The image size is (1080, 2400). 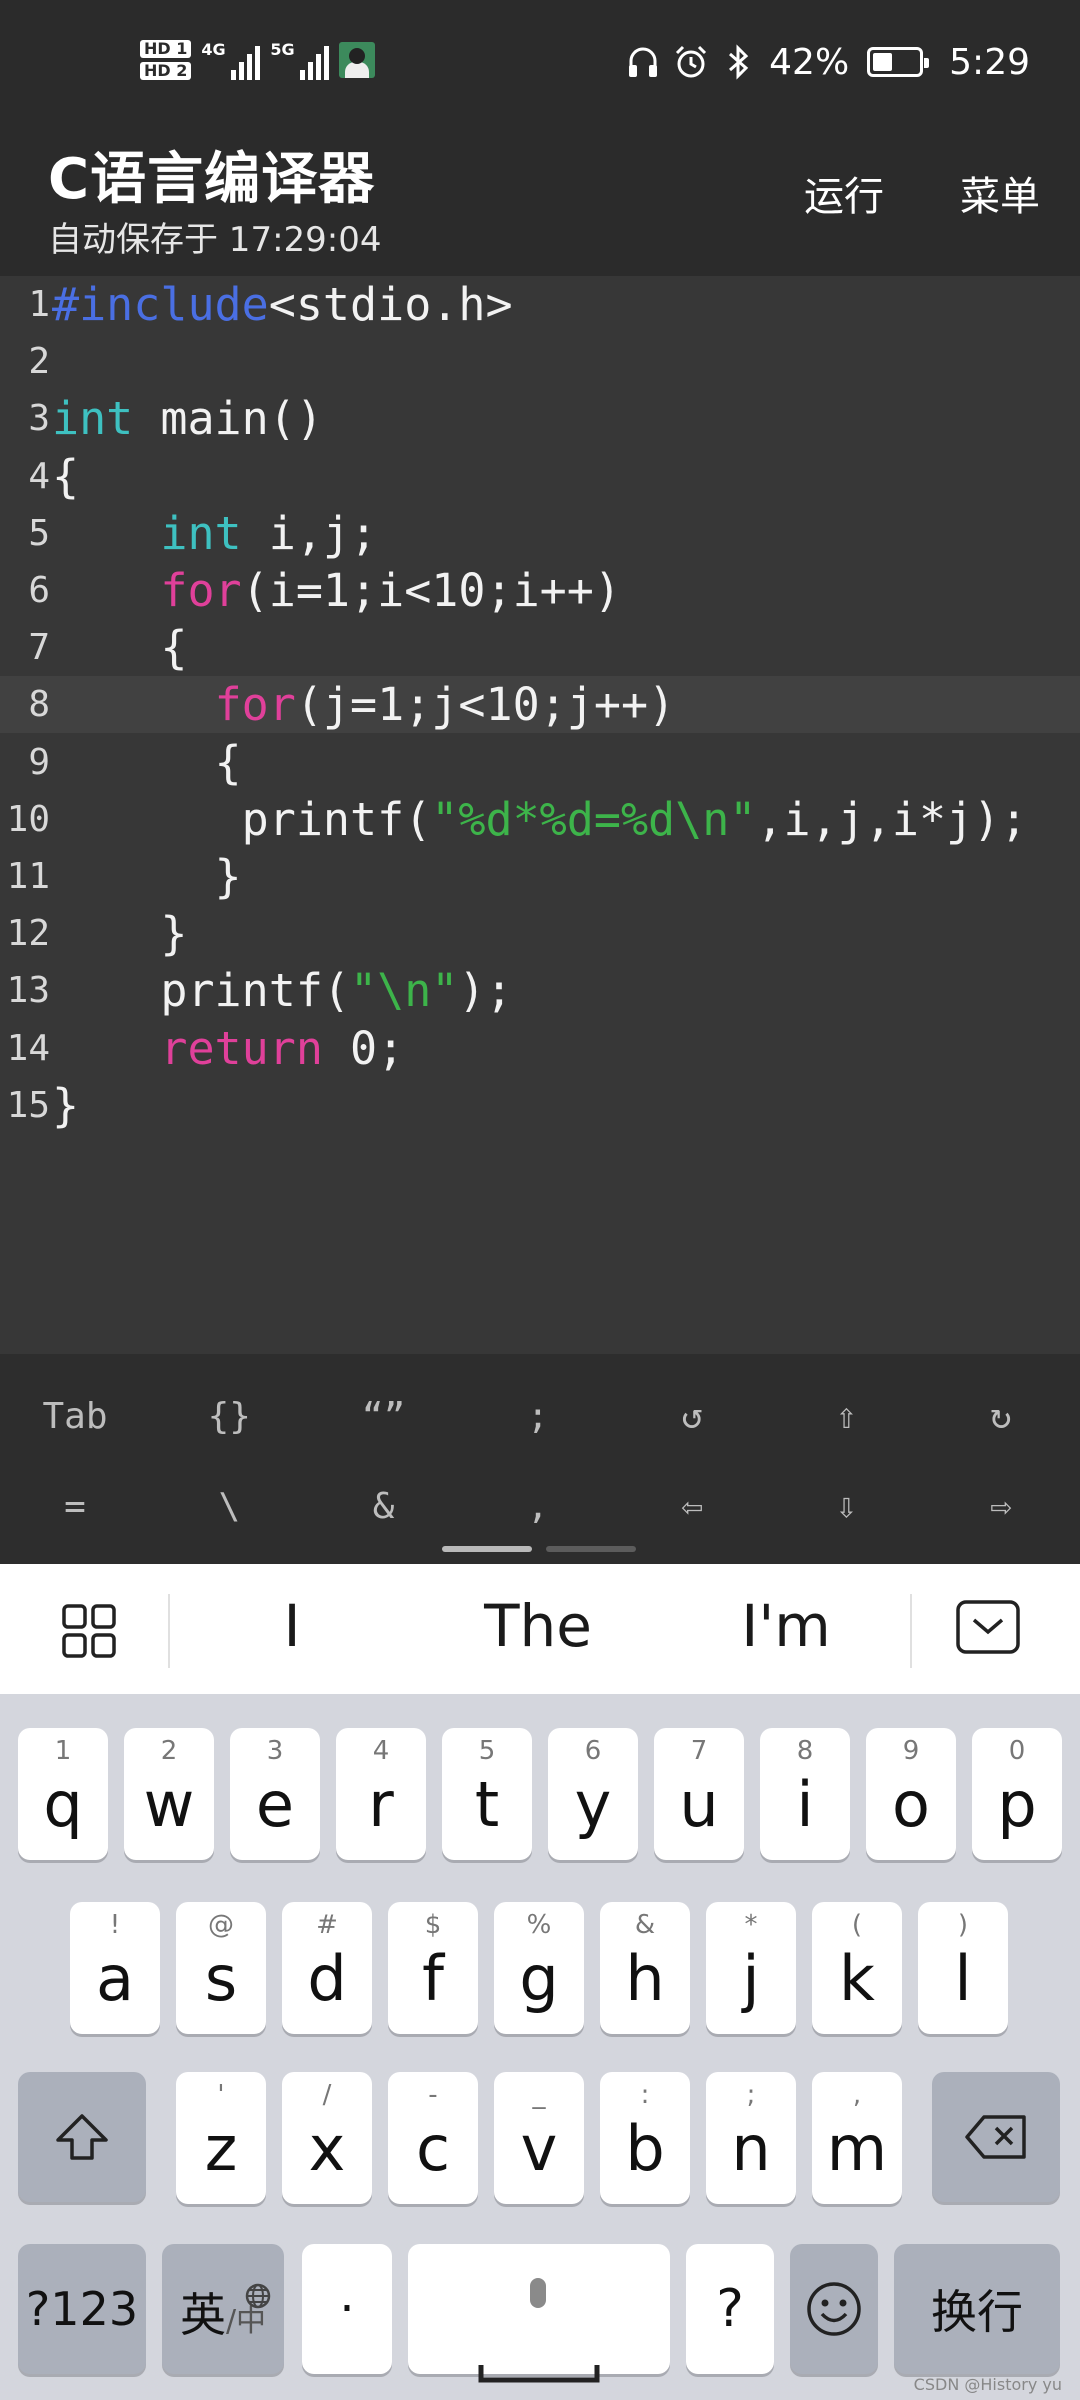 I want to click on key-k: (k, so click(x=857, y=1968).